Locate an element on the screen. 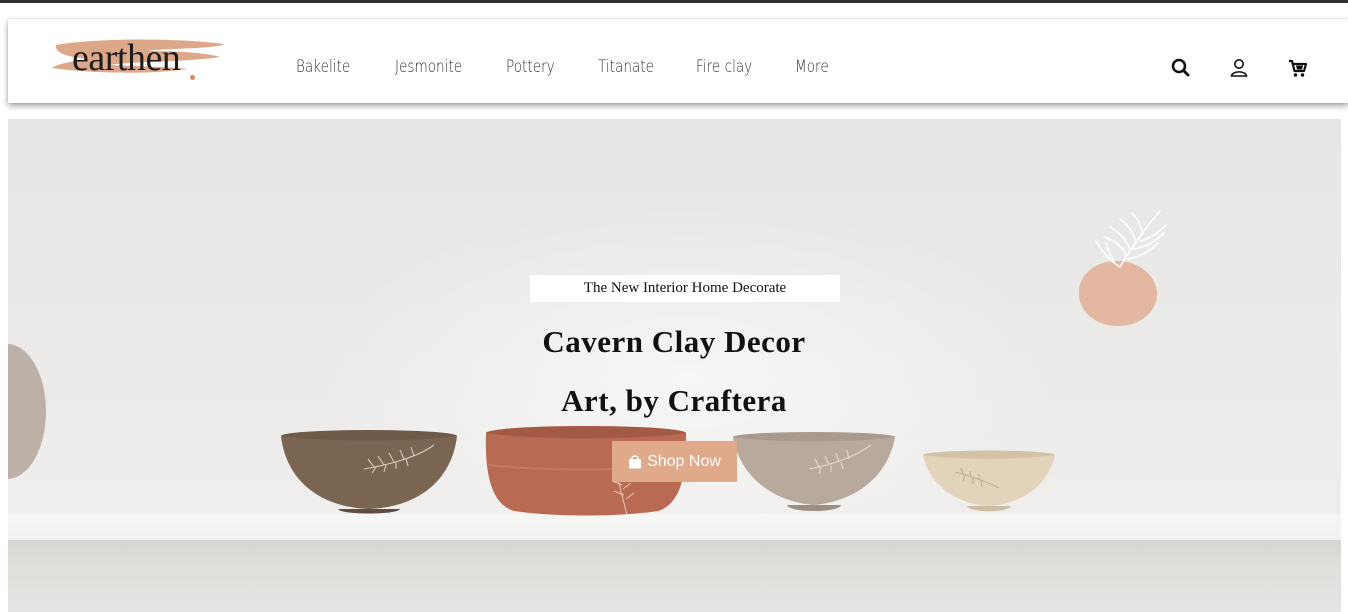  nav-item-fire-clay: Fire clay is located at coordinates (724, 67).